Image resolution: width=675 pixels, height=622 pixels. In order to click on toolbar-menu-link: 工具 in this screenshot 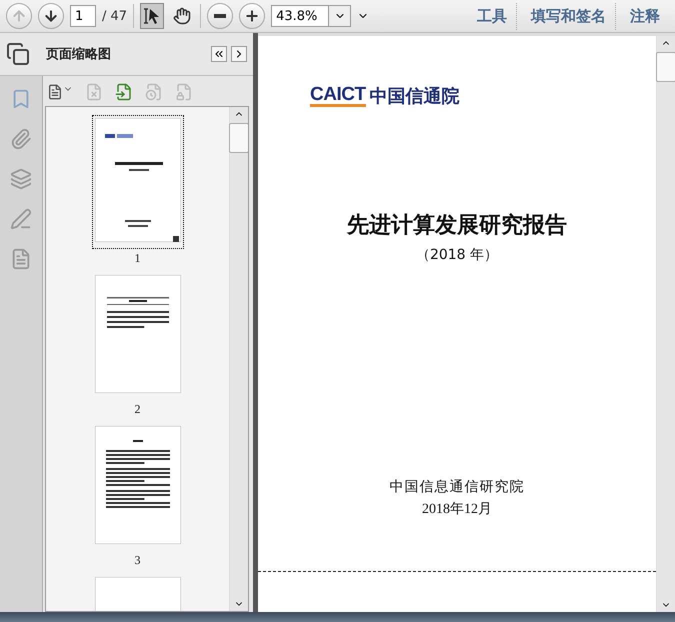, I will do `click(489, 16)`.